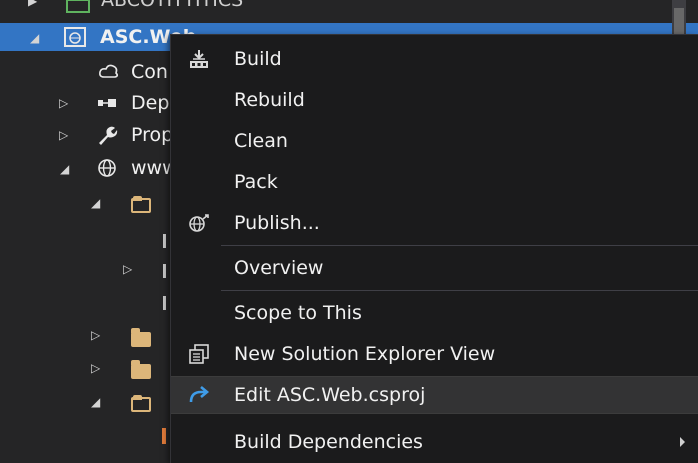 Image resolution: width=698 pixels, height=463 pixels. Describe the element at coordinates (107, 168) in the screenshot. I see `globe-icon` at that location.